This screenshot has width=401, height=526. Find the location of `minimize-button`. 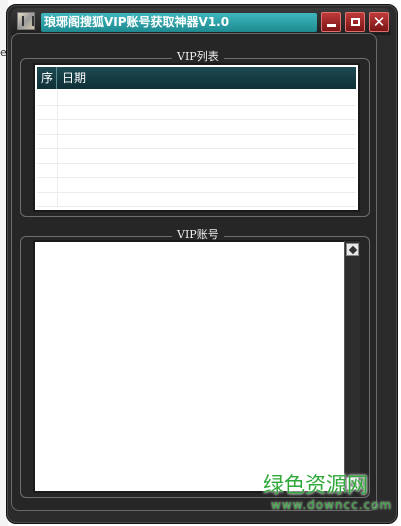

minimize-button is located at coordinates (331, 22).